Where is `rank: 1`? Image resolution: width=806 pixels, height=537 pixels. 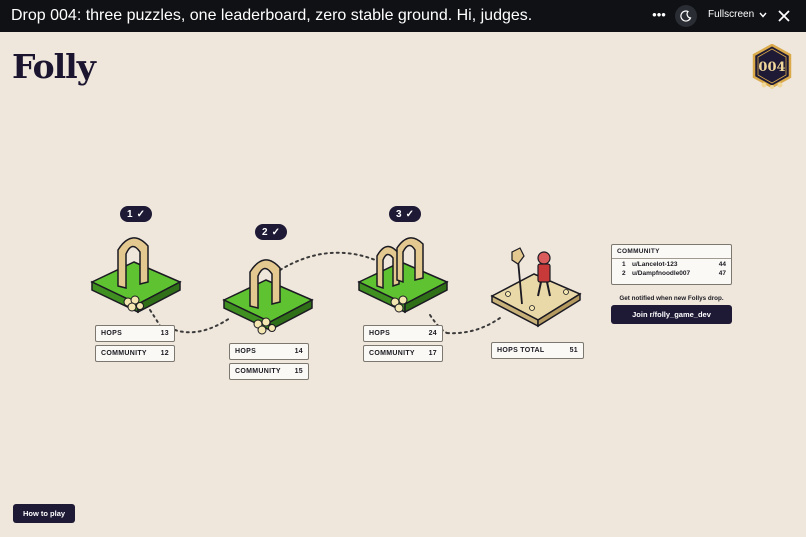
rank: 1 is located at coordinates (624, 264).